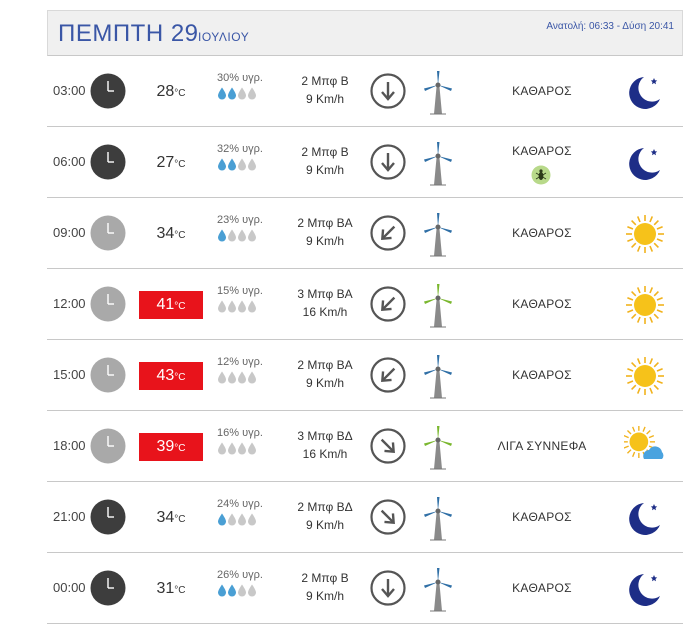 The height and width of the screenshot is (624, 694). What do you see at coordinates (69, 587) in the screenshot?
I see `forecast-time: 00:00` at bounding box center [69, 587].